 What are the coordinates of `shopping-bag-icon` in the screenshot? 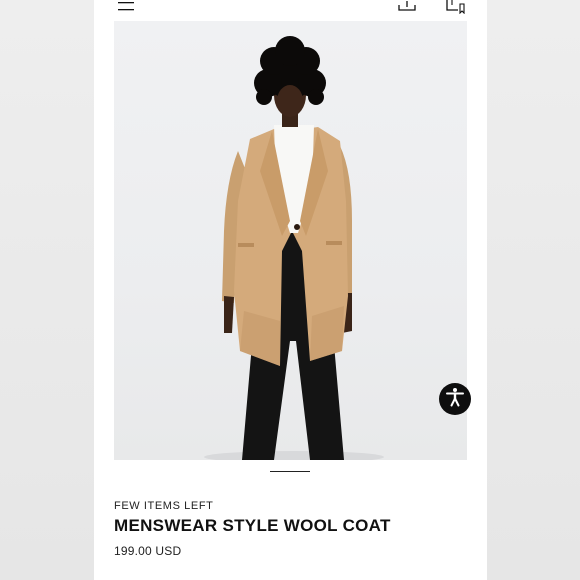 It's located at (456, 7).